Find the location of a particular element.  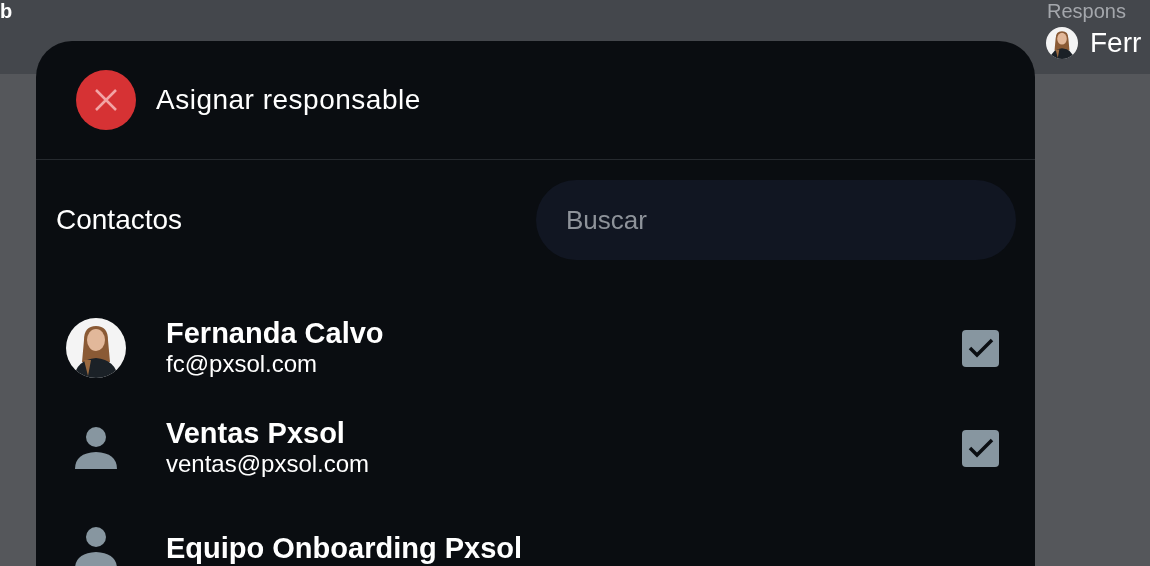

search-field: Buscar is located at coordinates (776, 220).